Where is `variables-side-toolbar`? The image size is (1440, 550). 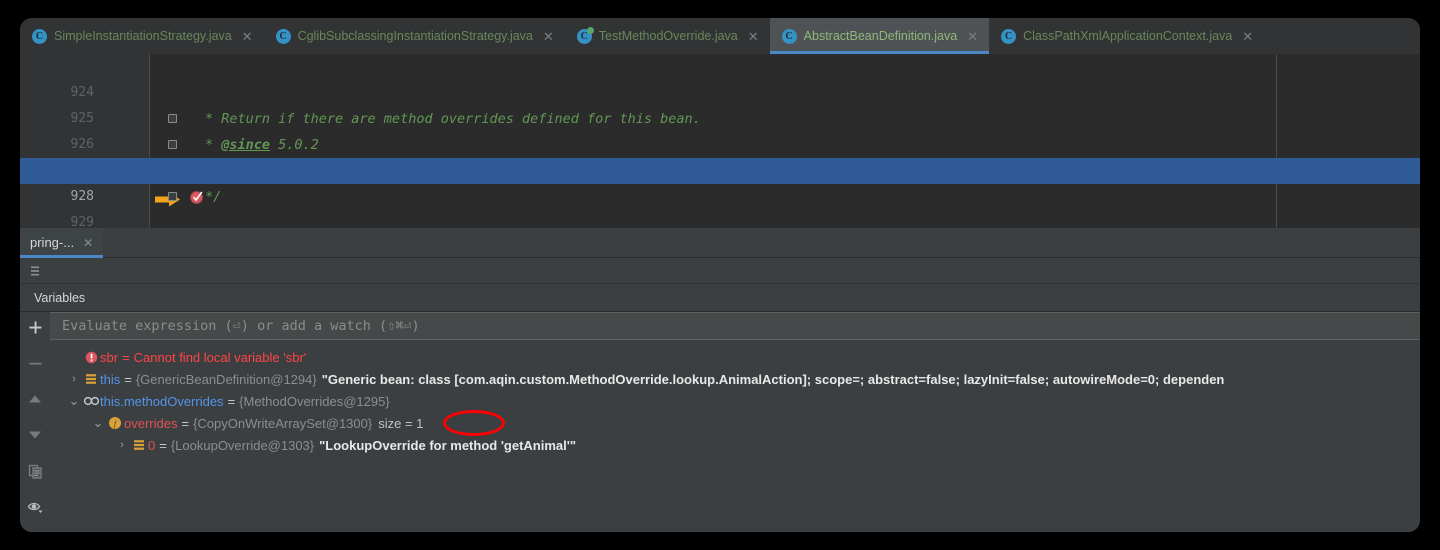 variables-side-toolbar is located at coordinates (35, 422).